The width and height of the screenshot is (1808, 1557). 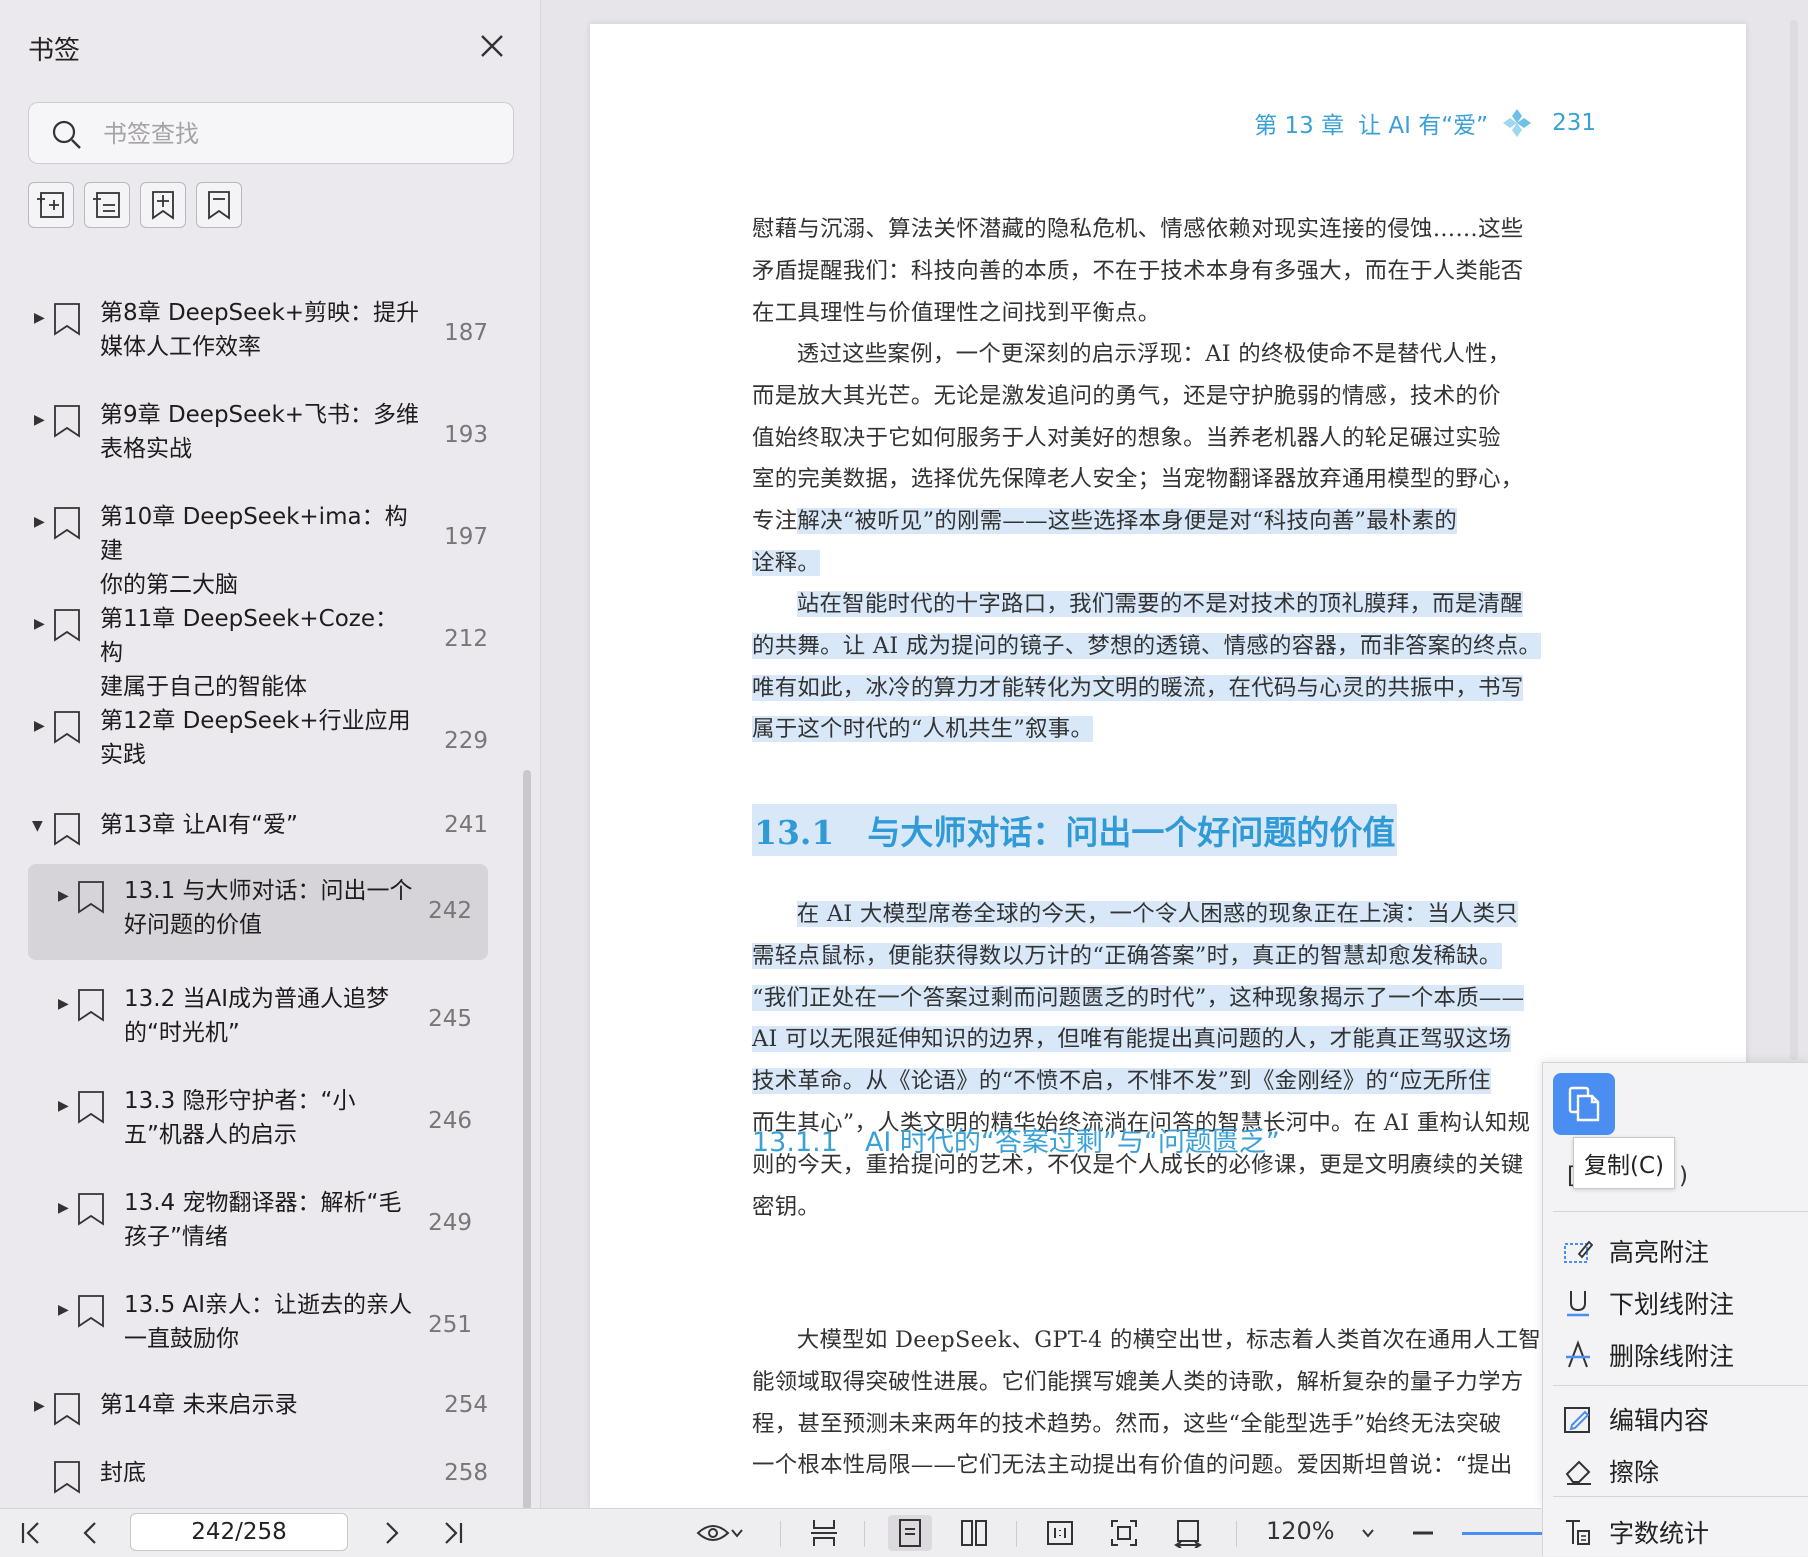 I want to click on fit-page-icon, so click(x=1124, y=1533).